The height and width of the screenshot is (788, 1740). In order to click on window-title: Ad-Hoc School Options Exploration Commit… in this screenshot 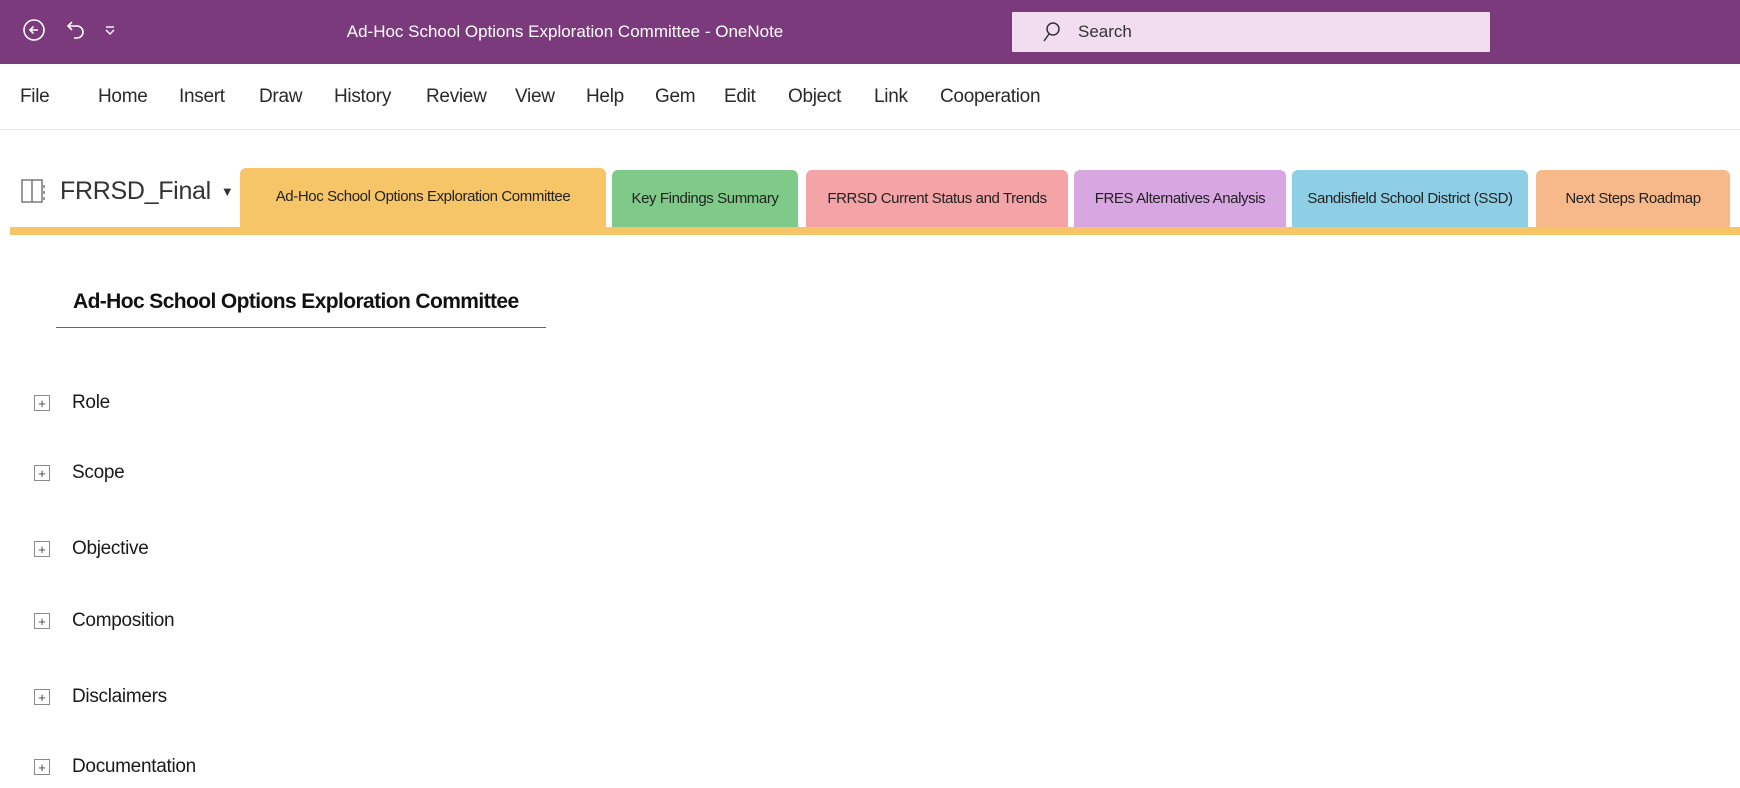, I will do `click(565, 31)`.